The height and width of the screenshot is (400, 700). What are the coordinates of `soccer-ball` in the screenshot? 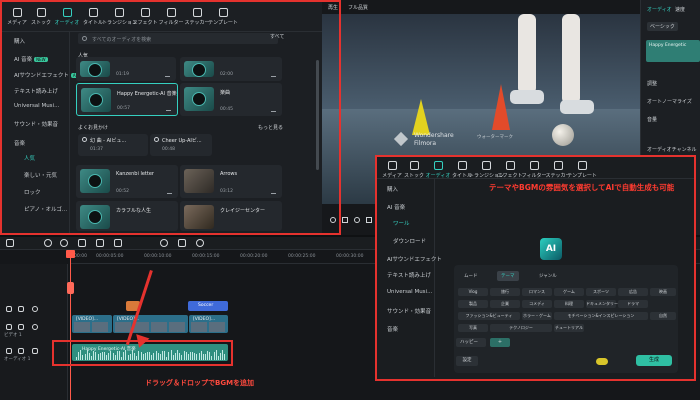 It's located at (563, 135).